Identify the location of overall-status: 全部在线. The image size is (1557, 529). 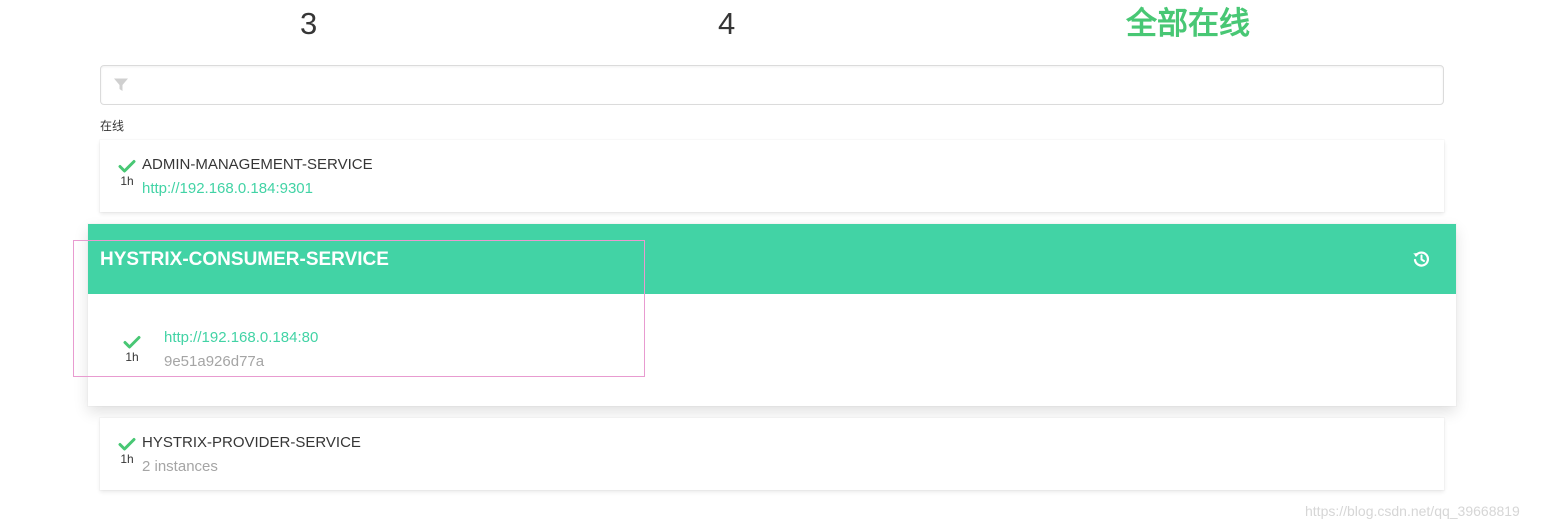
(1188, 23).